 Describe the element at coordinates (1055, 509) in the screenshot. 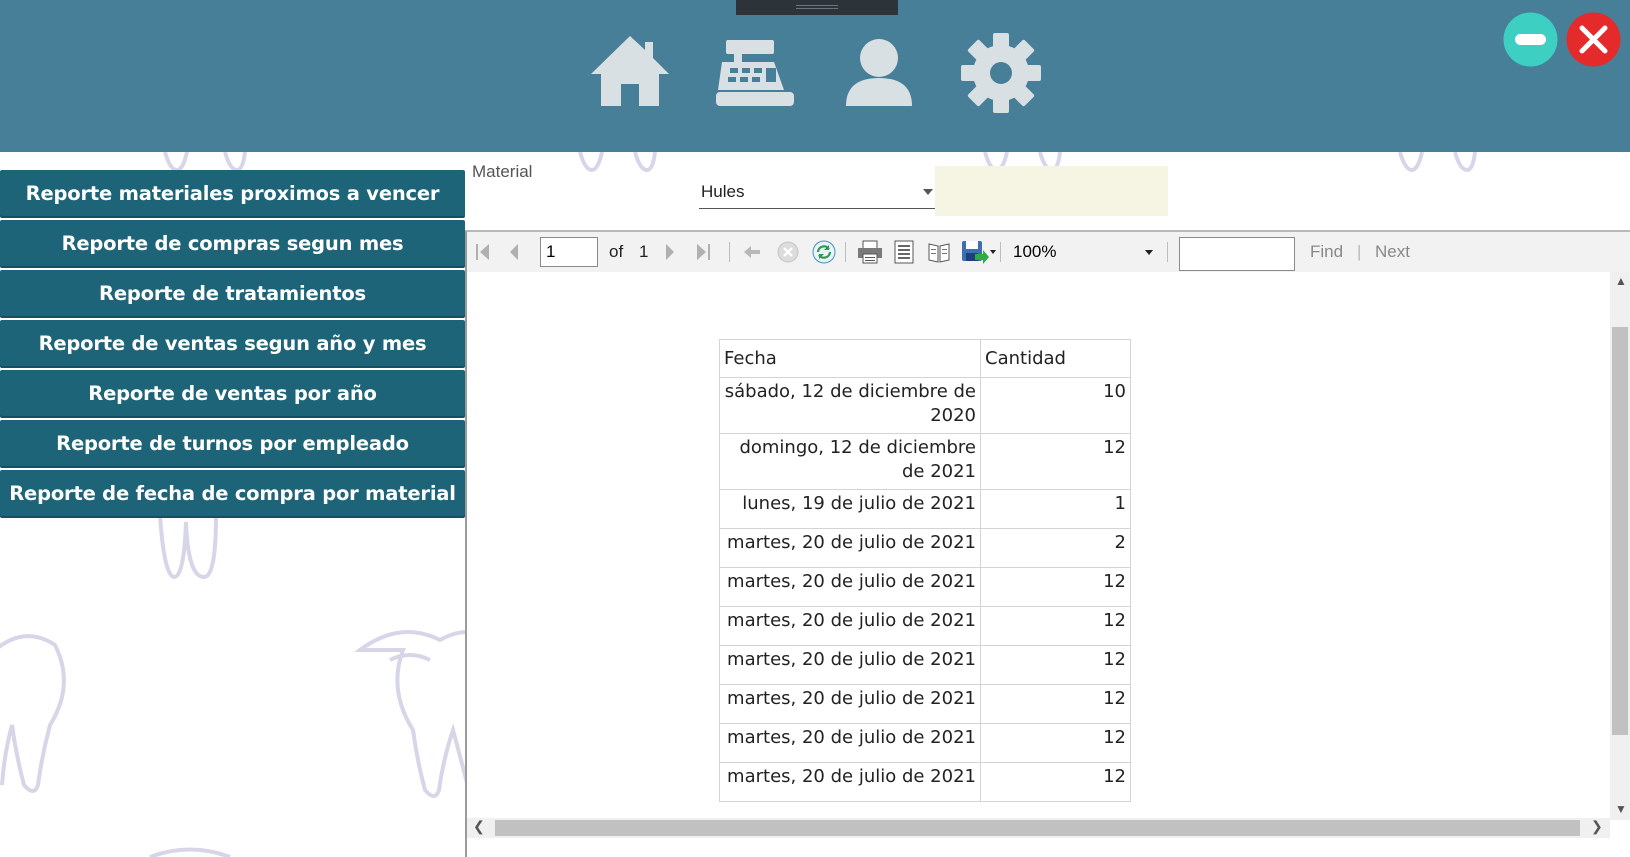

I see `cantidad-cell: 1` at that location.